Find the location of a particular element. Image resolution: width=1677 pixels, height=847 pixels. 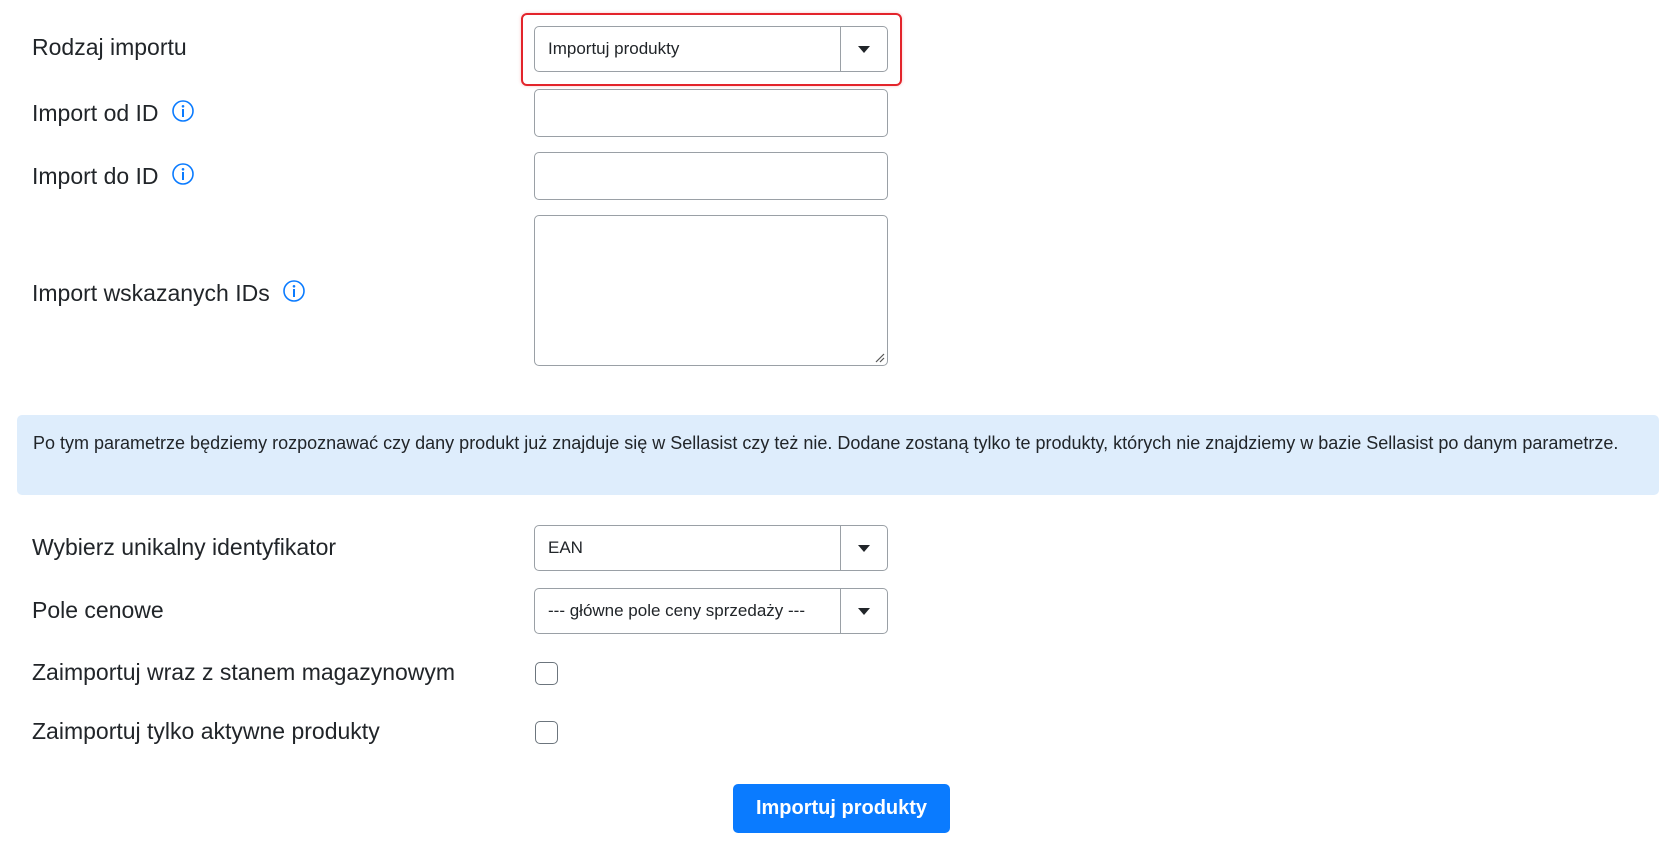

import-type-select-value: Importuj produkty is located at coordinates (614, 48).